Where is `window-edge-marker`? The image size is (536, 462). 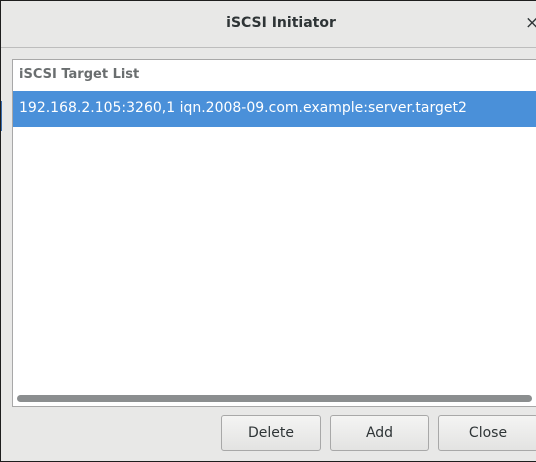 window-edge-marker is located at coordinates (1, 116).